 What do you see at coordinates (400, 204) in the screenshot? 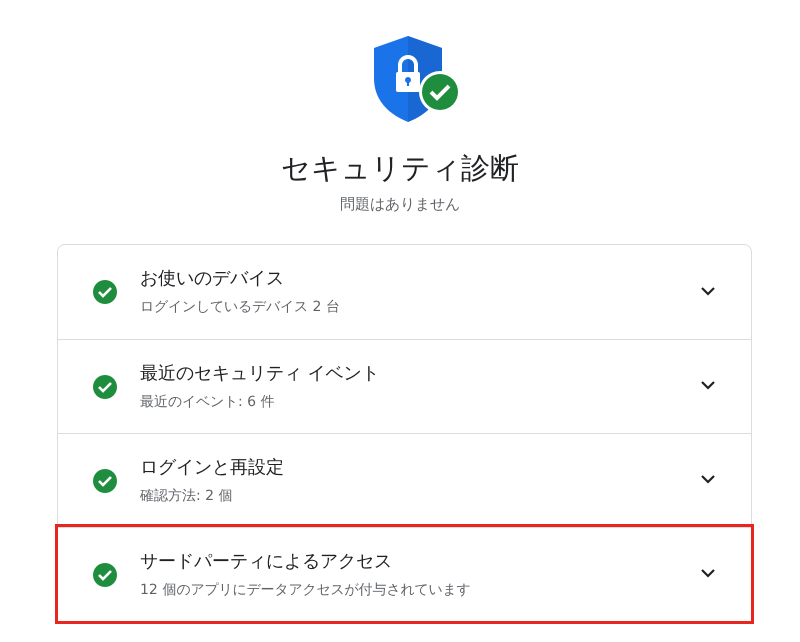
I see `status-text: 問題はありません` at bounding box center [400, 204].